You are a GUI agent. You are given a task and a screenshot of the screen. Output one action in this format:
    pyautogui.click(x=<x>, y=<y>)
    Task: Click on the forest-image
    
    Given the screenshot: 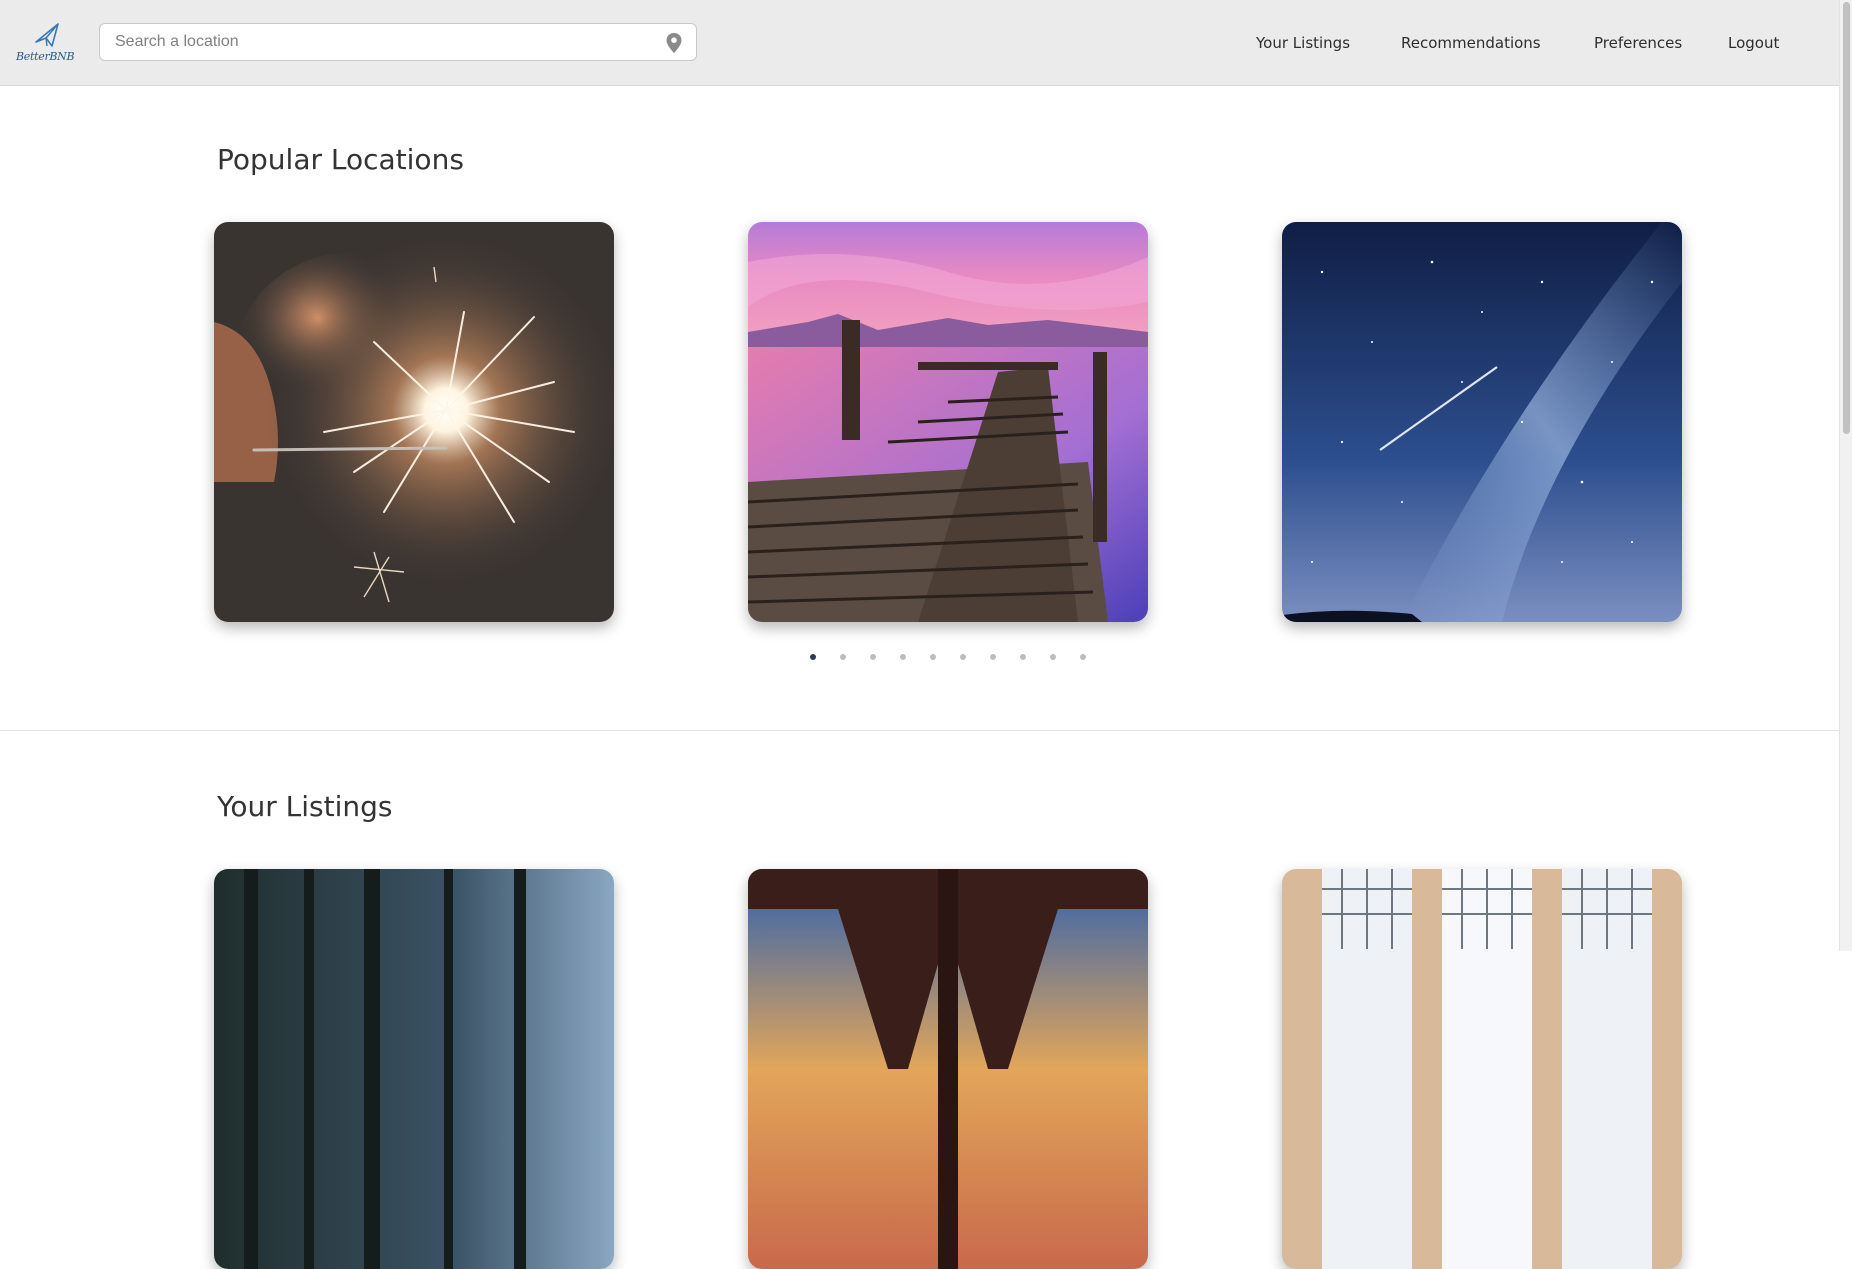 What is the action you would take?
    pyautogui.click(x=414, y=1069)
    